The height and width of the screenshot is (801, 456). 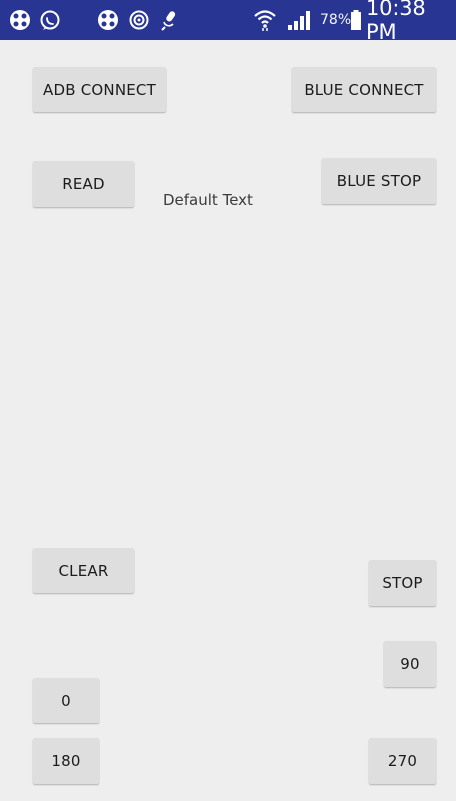 I want to click on sync-icon, so click(x=139, y=20).